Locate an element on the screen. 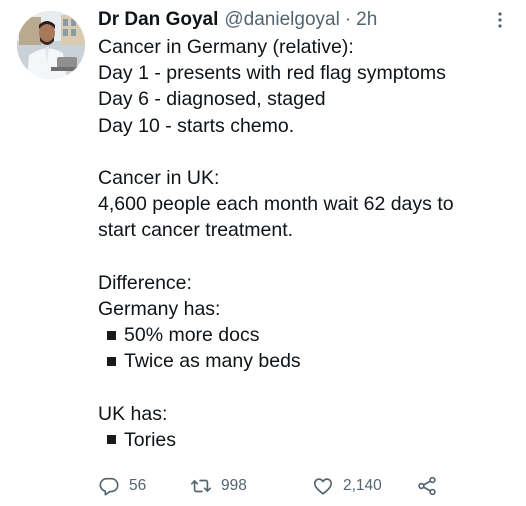  avatar-photo is located at coordinates (51, 45).